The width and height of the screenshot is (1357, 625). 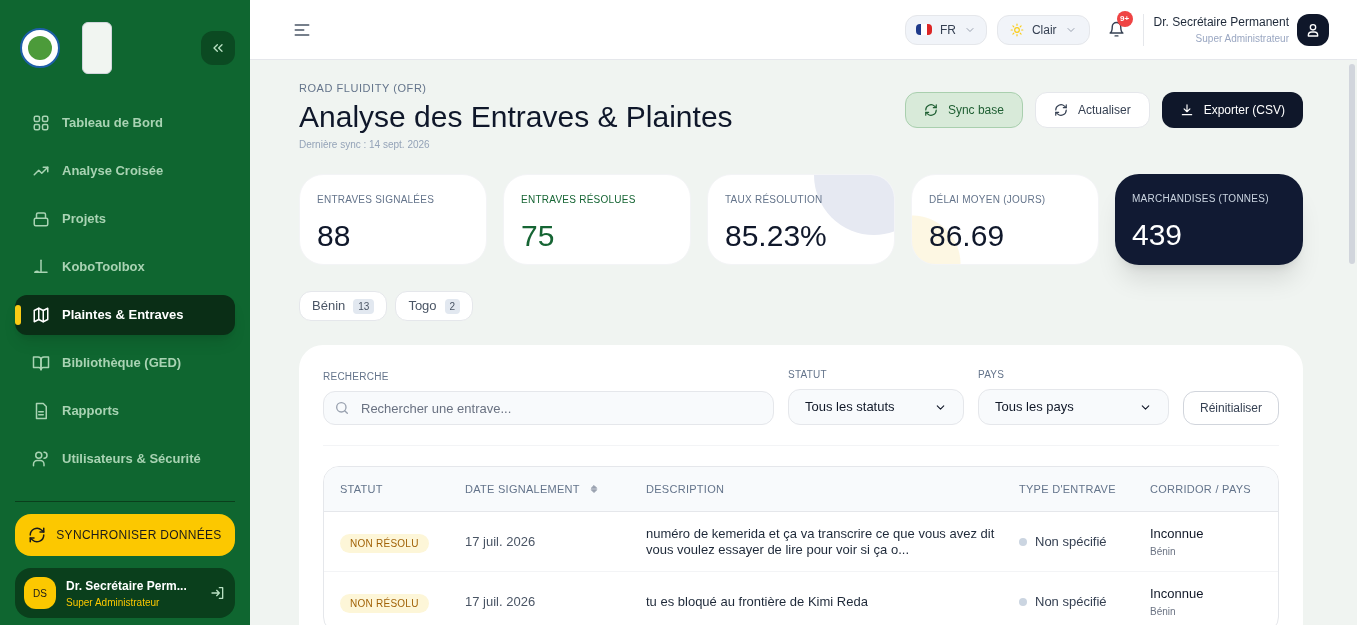 What do you see at coordinates (125, 363) in the screenshot?
I see `nav-item: Bibliothèque (GED)` at bounding box center [125, 363].